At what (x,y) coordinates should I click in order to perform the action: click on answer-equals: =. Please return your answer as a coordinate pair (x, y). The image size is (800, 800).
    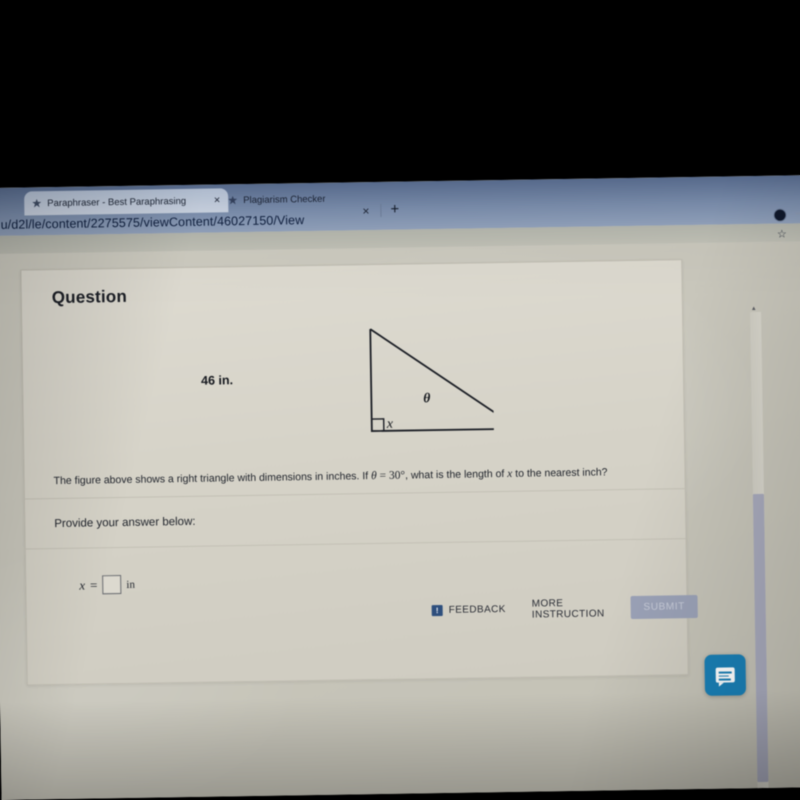
    Looking at the image, I should click on (93, 584).